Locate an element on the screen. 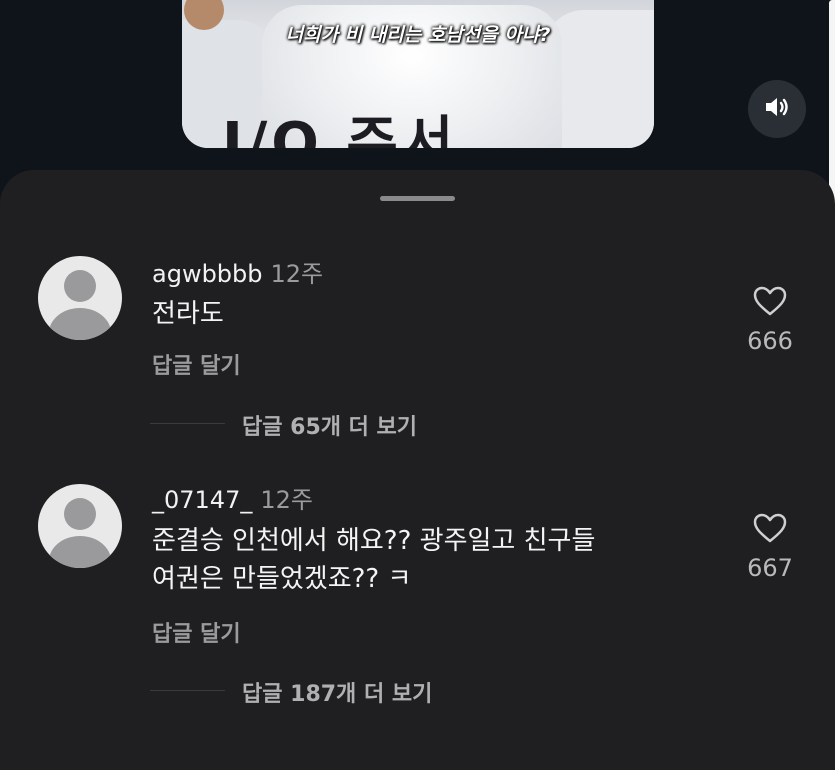 The image size is (835, 770). comment-text: 준결승 인천에서 해요?? 광주일고 친구들 여권은 만들었겠죠?? ㅋ is located at coordinates (373, 560).